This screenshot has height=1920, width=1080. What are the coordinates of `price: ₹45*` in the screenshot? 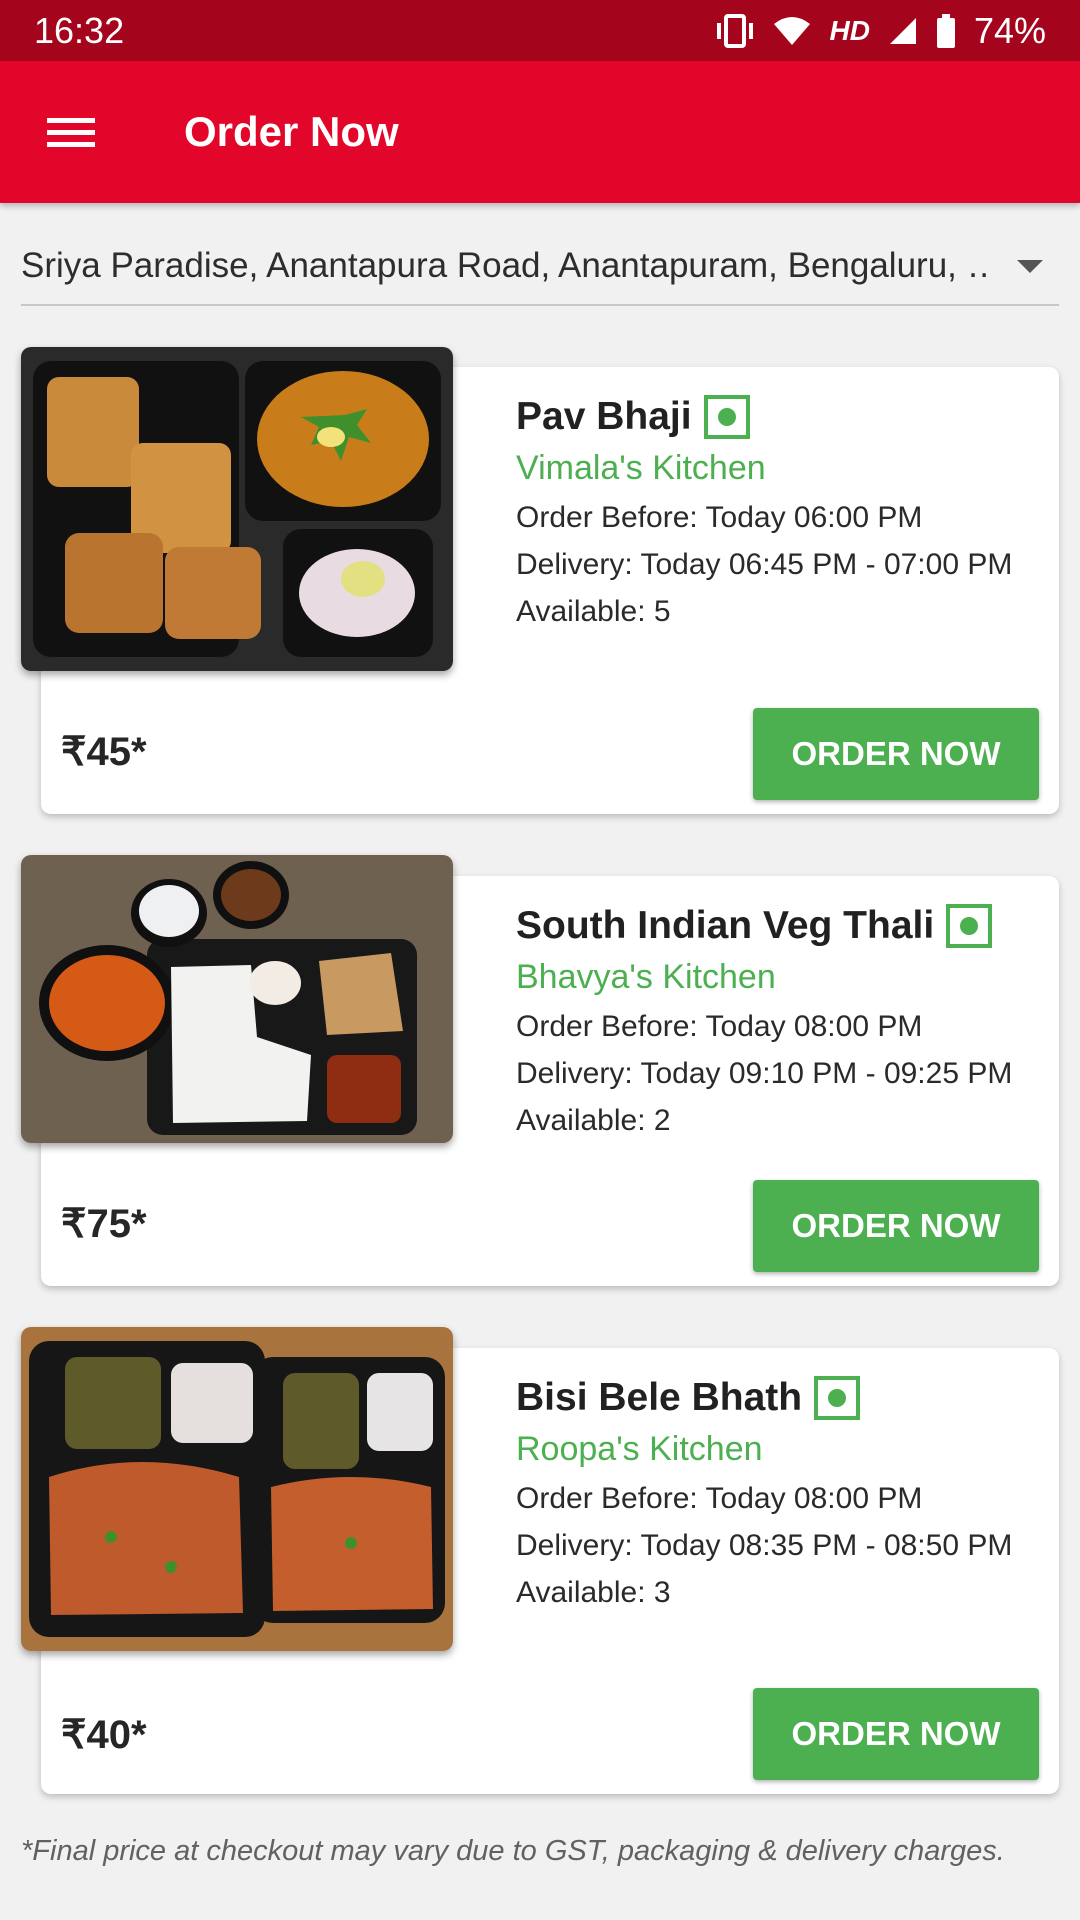 It's located at (104, 752).